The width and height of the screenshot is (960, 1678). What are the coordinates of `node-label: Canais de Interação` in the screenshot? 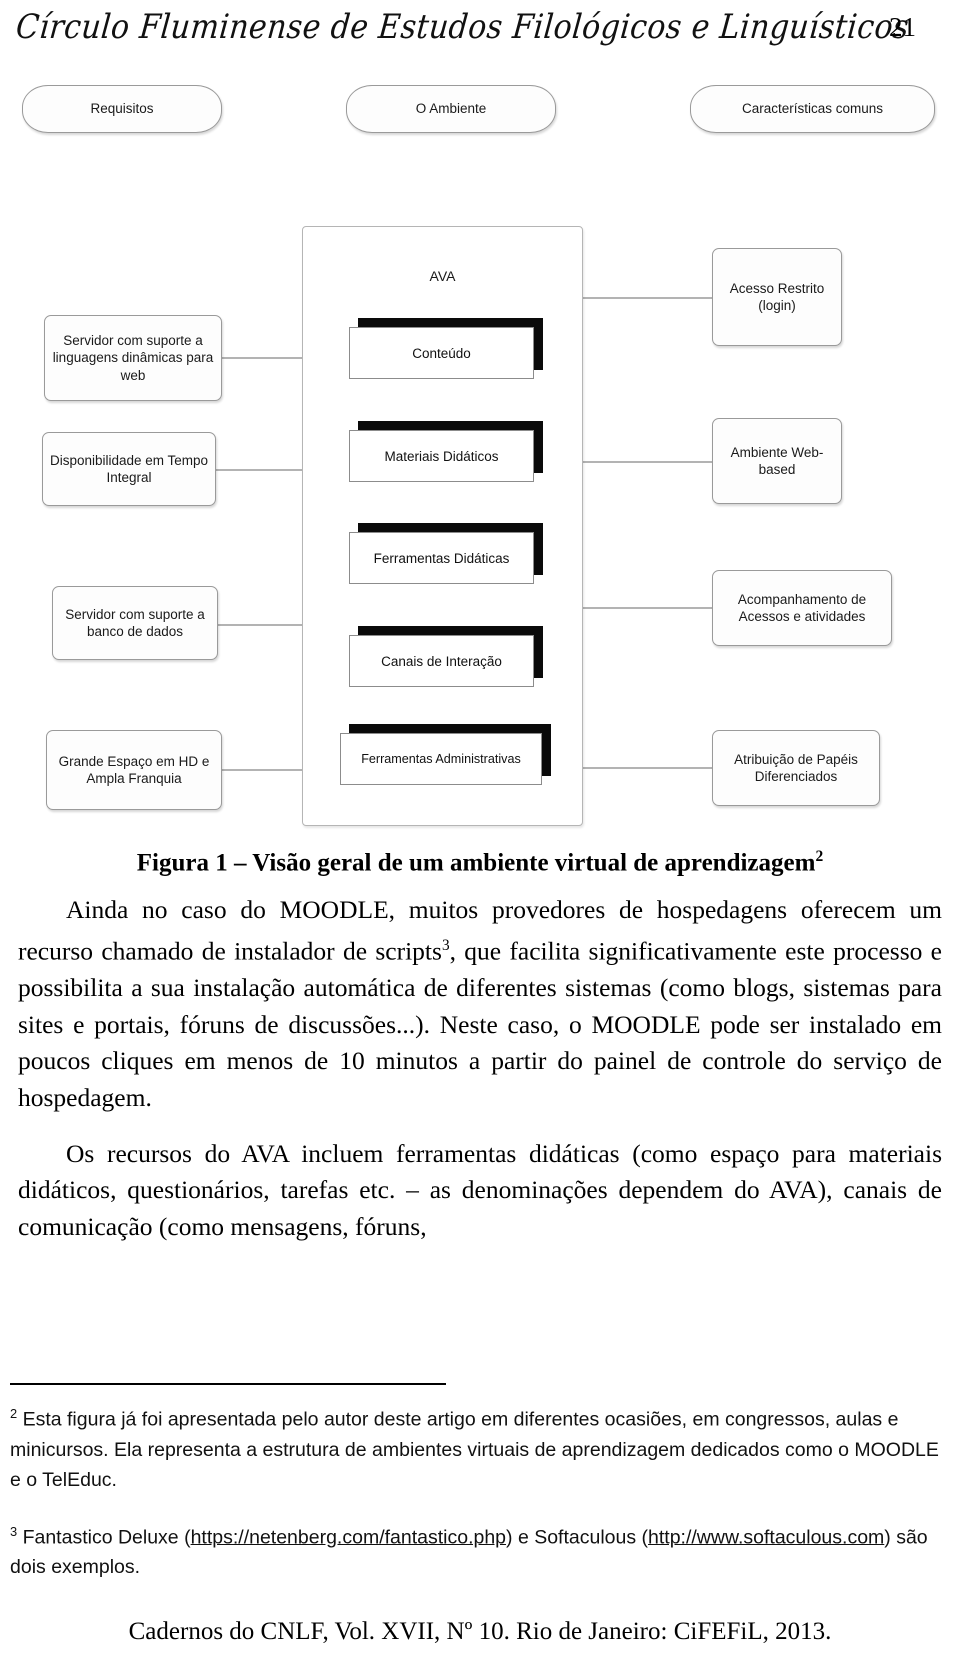 It's located at (441, 661).